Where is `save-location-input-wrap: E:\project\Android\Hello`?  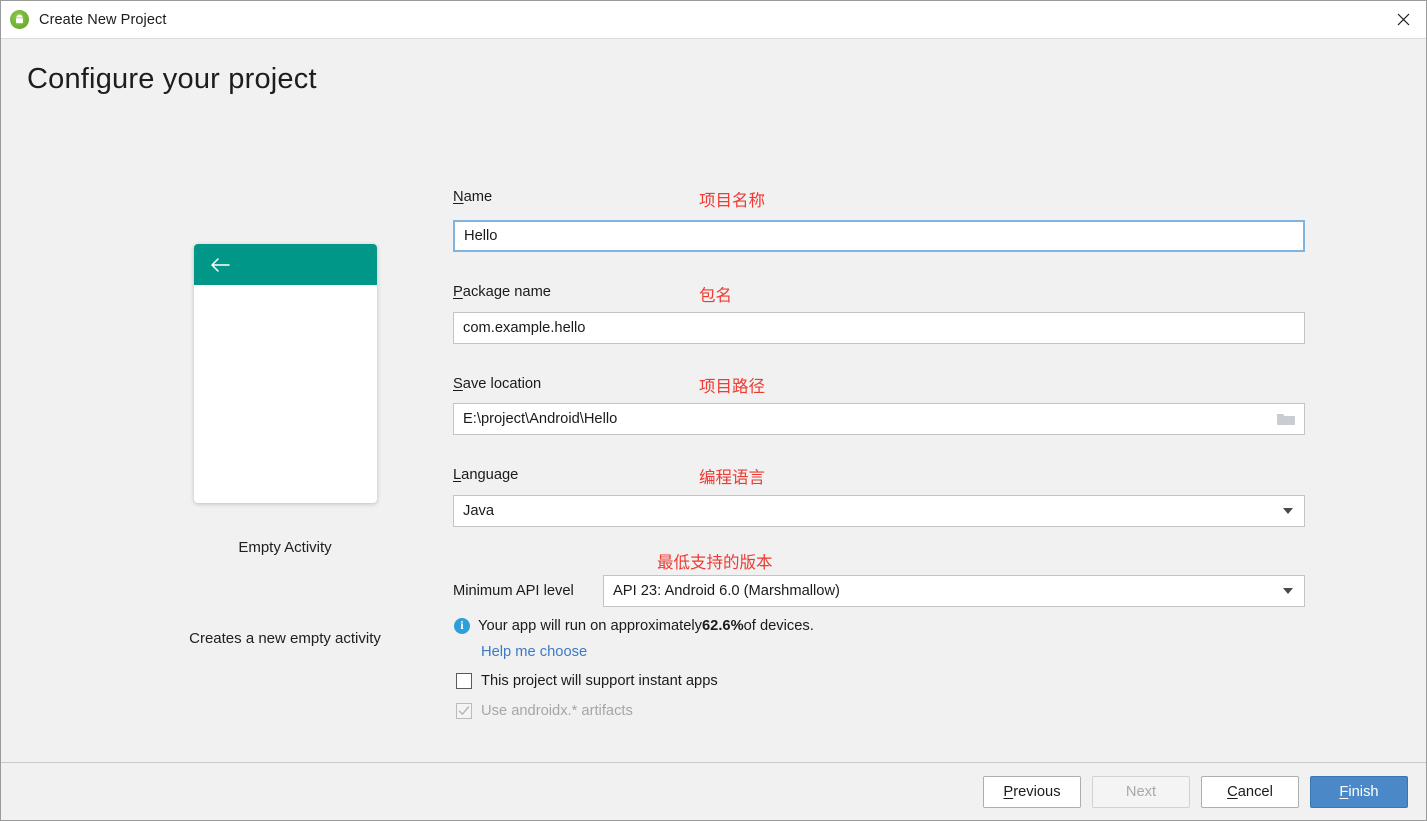 save-location-input-wrap: E:\project\Android\Hello is located at coordinates (879, 419).